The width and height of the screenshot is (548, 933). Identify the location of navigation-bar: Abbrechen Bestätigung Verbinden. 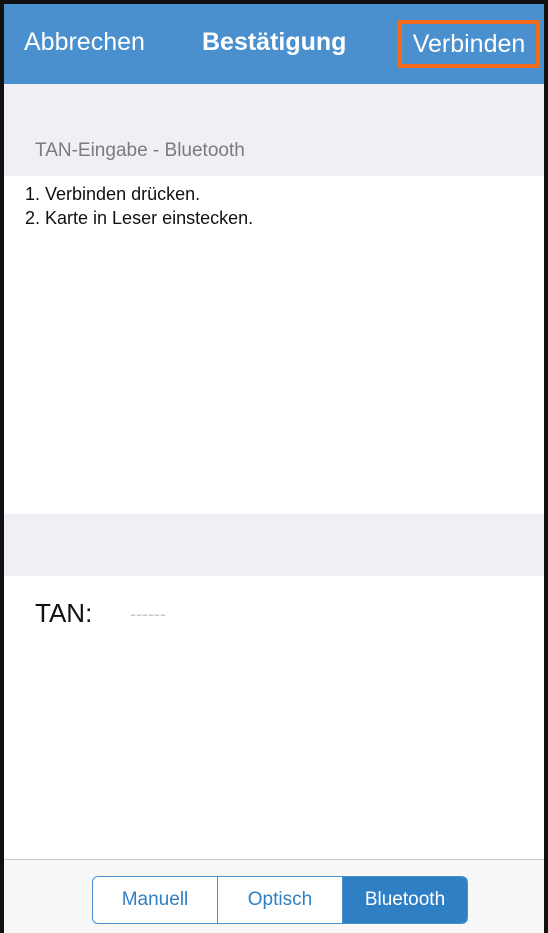
(274, 44).